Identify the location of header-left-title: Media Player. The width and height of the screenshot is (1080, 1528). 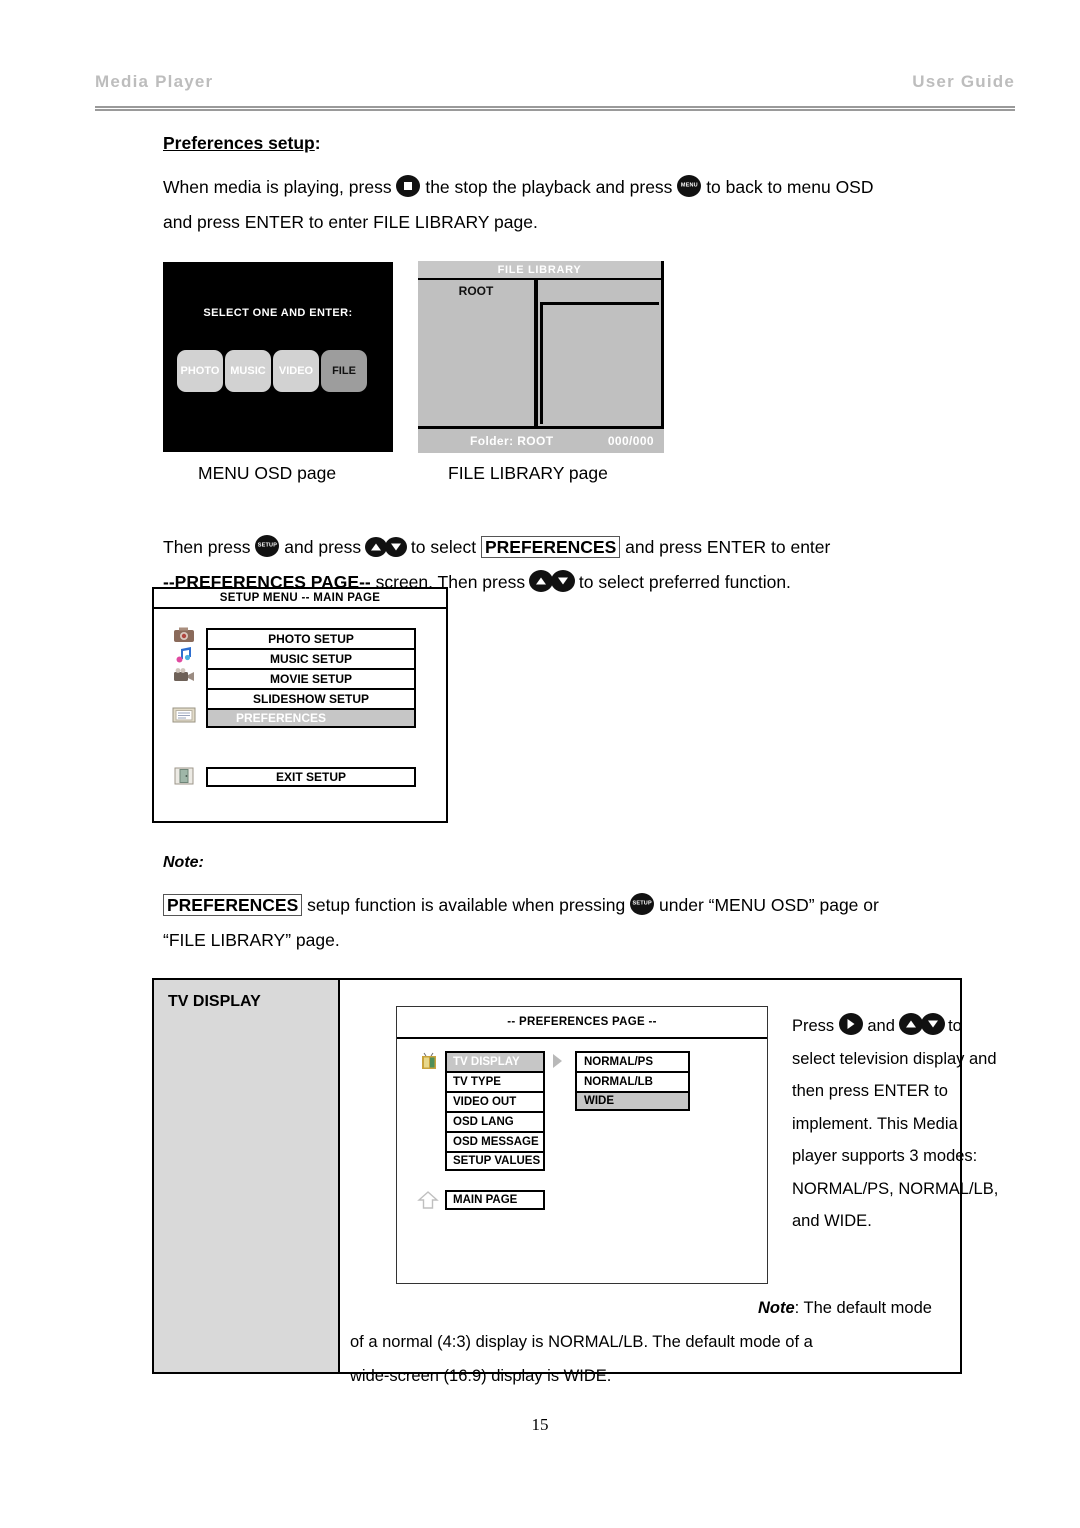
(154, 81).